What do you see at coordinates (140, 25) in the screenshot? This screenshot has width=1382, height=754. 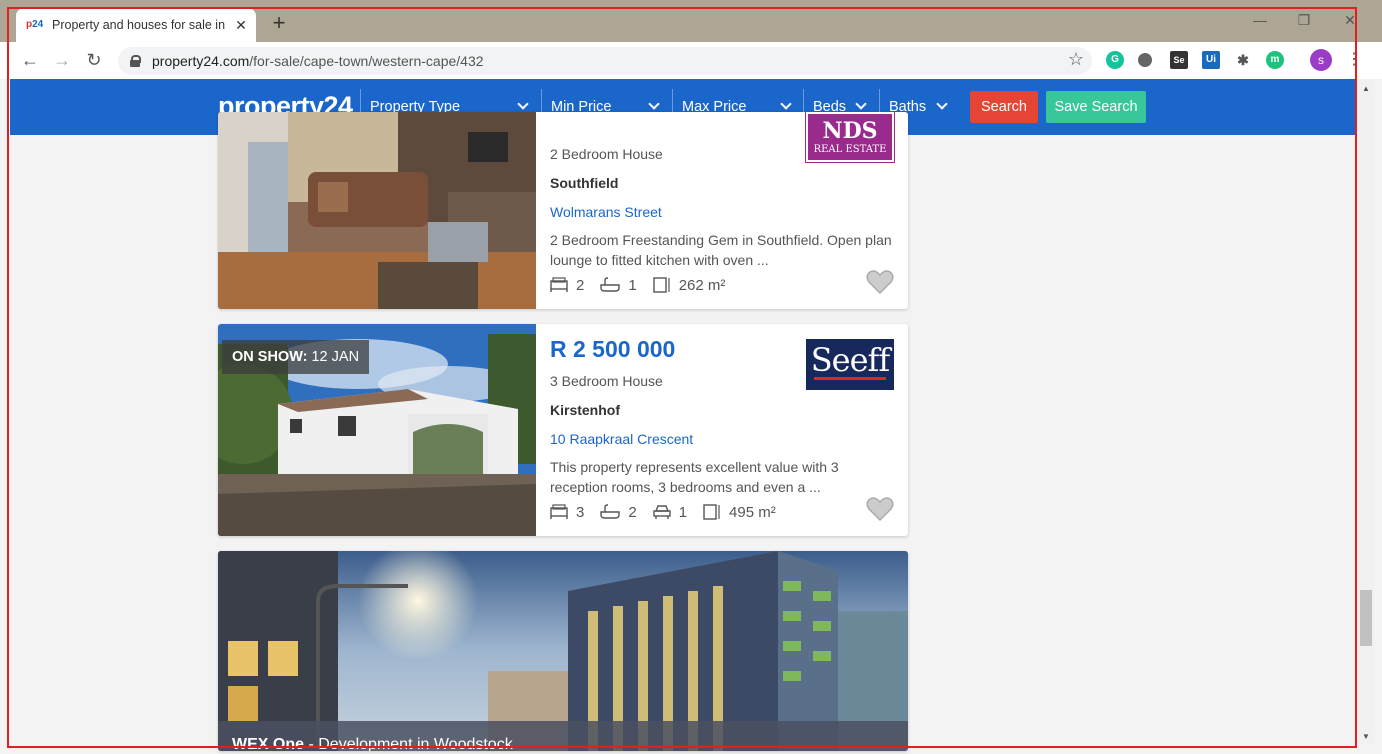 I see `tab-title: Property and houses for sale in C` at bounding box center [140, 25].